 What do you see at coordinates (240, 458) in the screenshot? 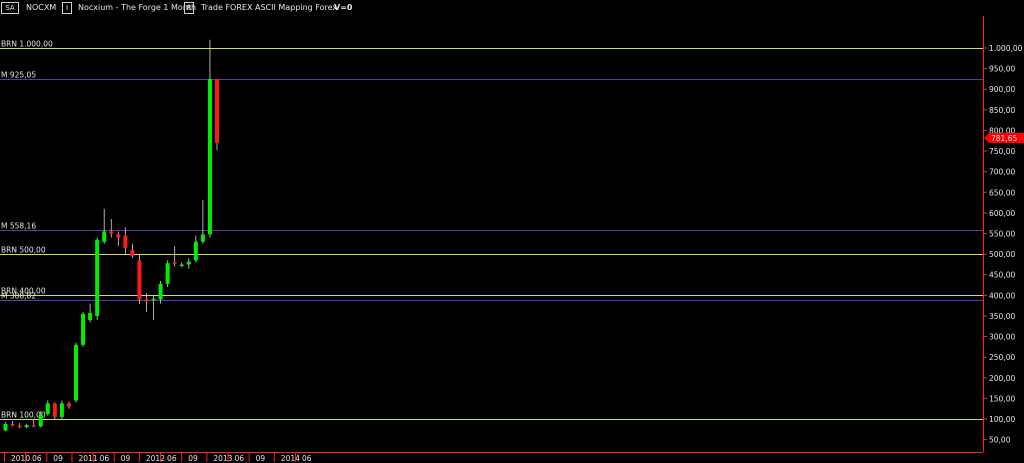
I see `time-tick-label-10: 06` at bounding box center [240, 458].